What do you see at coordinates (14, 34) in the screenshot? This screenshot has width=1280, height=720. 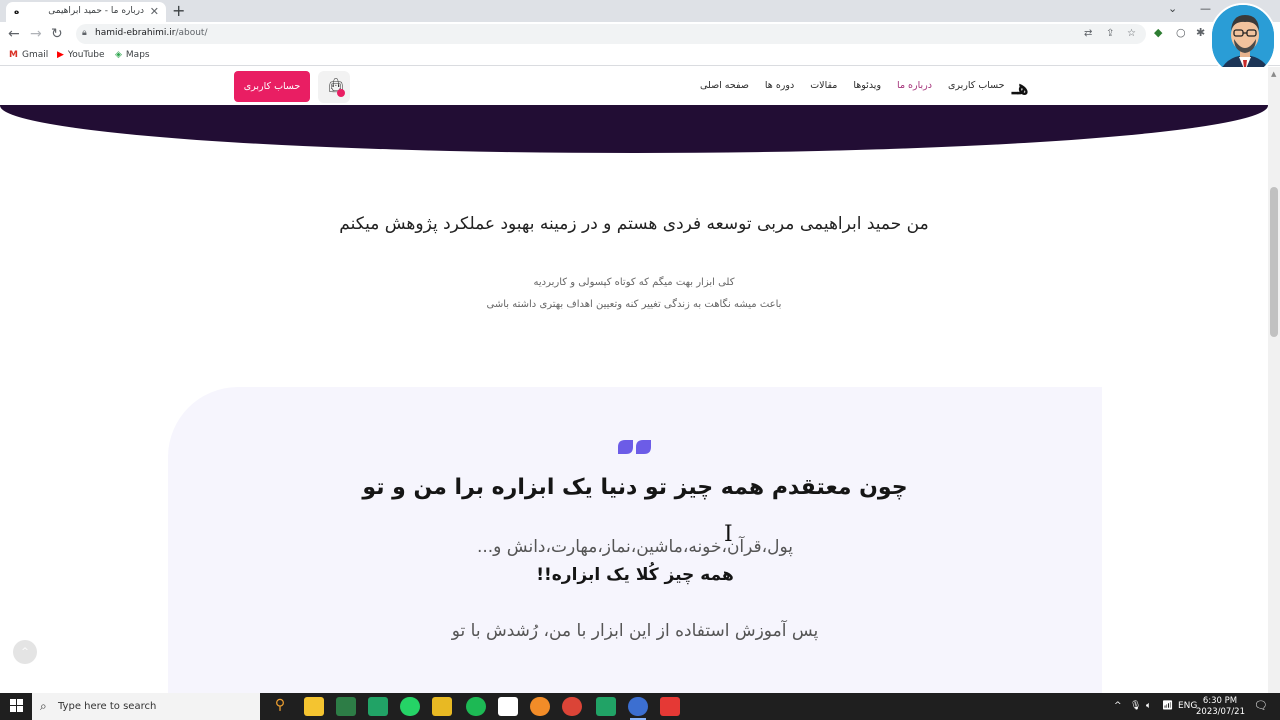 I see `back-icon: ←` at bounding box center [14, 34].